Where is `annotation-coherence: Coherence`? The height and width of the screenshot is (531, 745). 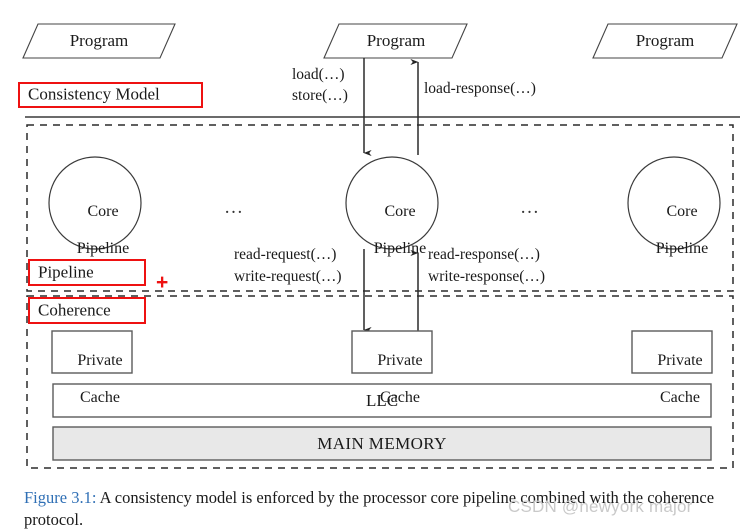
annotation-coherence: Coherence is located at coordinates (87, 310).